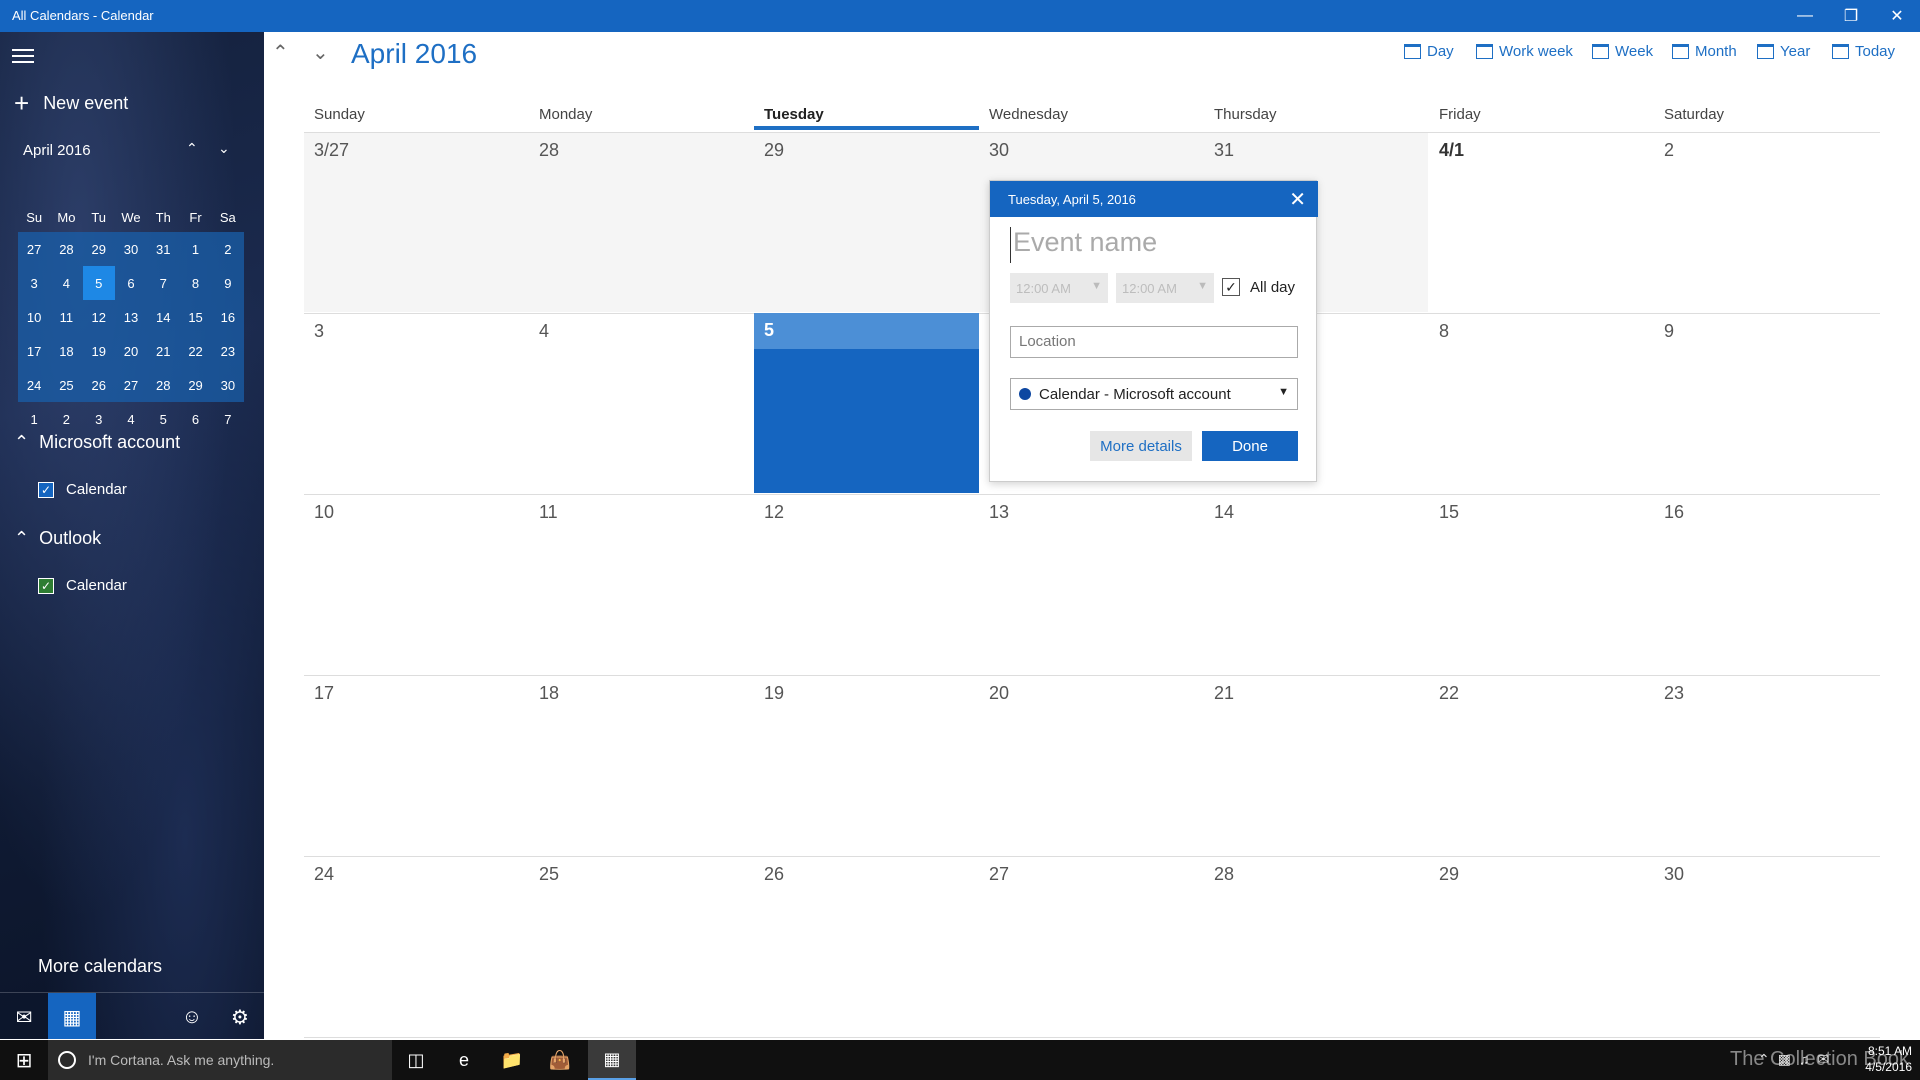 The height and width of the screenshot is (1080, 1920). What do you see at coordinates (999, 693) in the screenshot?
I see `day-cell-number: 20` at bounding box center [999, 693].